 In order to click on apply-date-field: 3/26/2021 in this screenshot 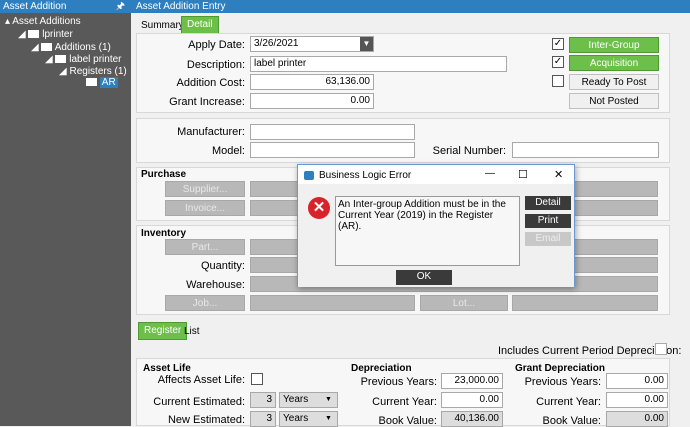, I will do `click(312, 44)`.